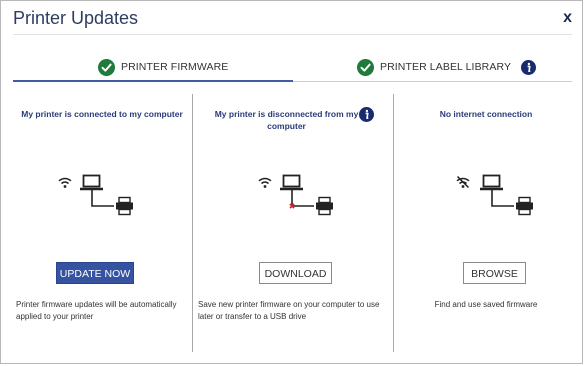 The image size is (585, 366). I want to click on close-button: x, so click(567, 18).